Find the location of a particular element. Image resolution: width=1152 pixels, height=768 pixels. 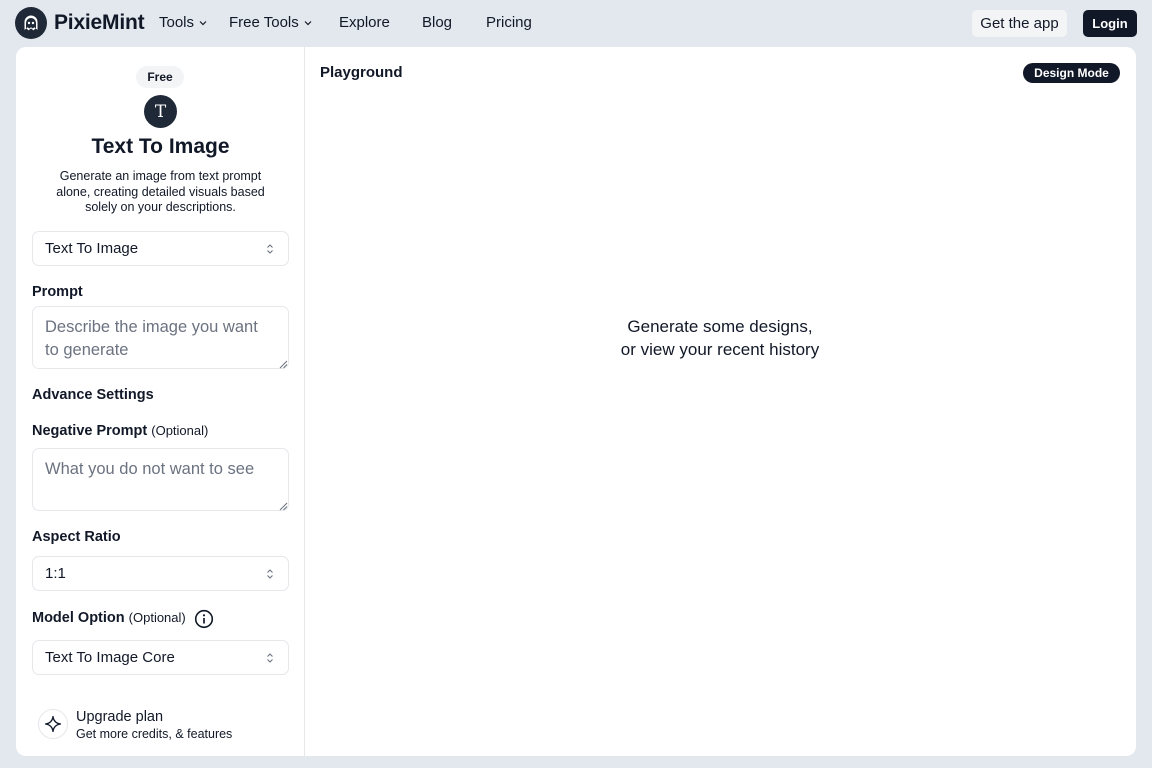

upgrade-title: Upgrade plan is located at coordinates (120, 717).